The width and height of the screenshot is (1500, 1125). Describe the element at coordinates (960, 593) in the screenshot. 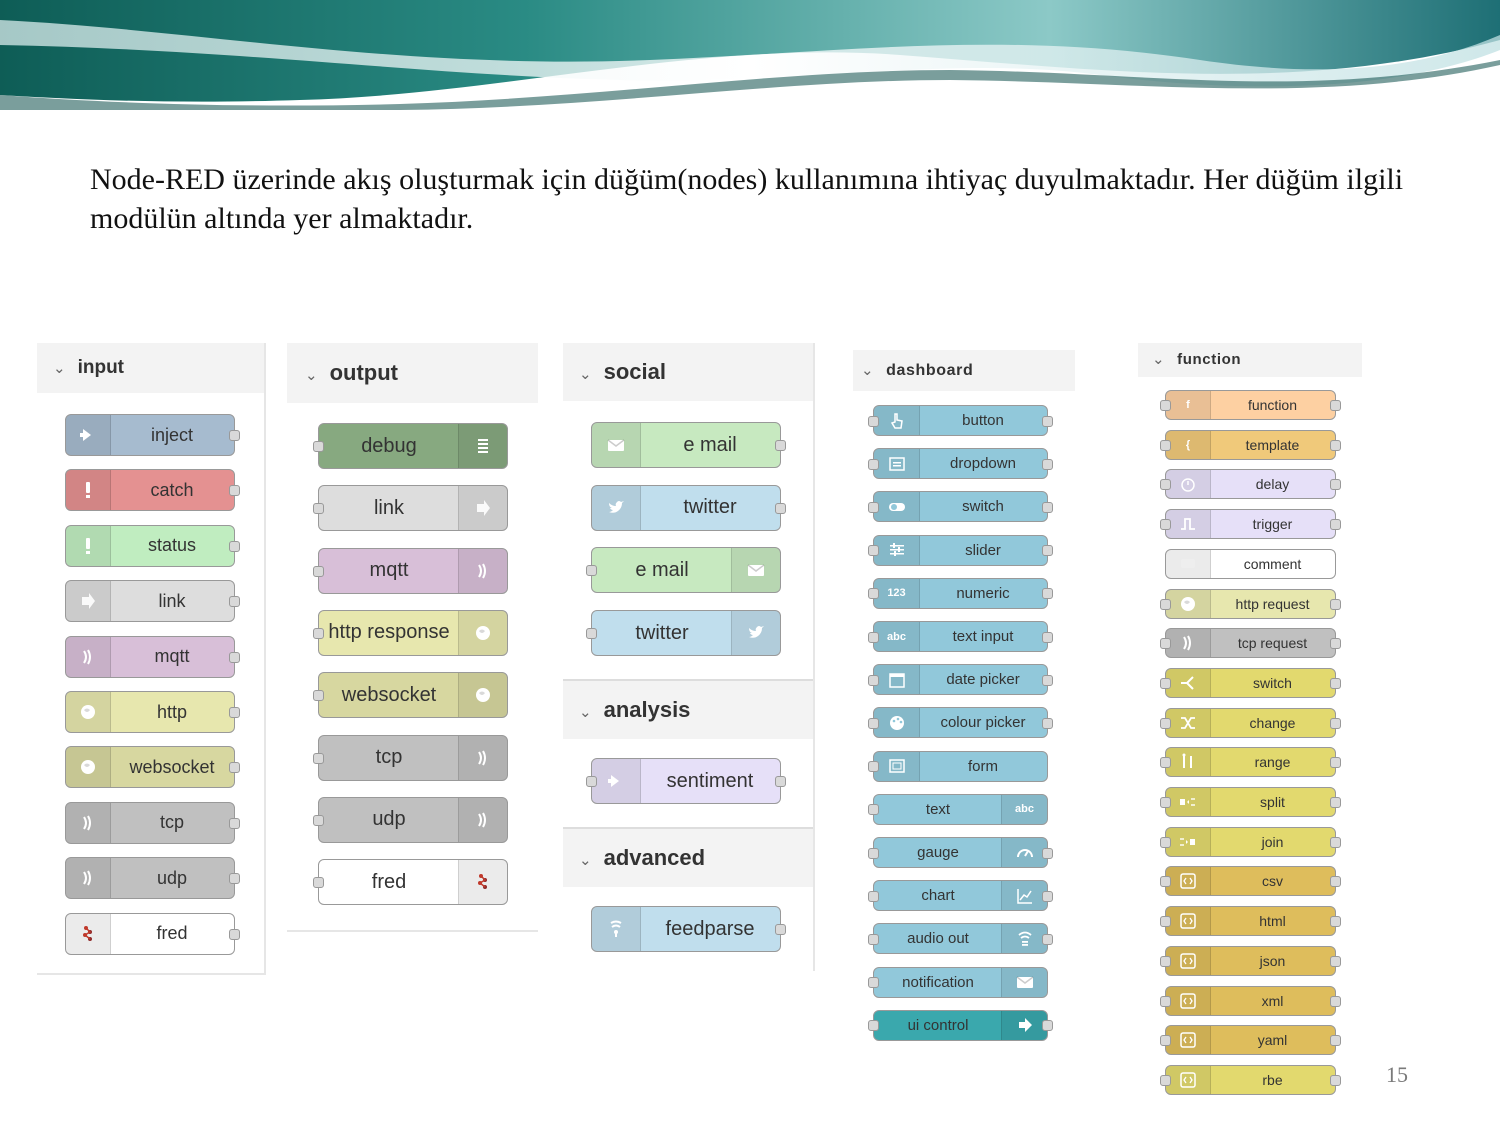

I see `palette-node-numeric: 123 numeric` at that location.